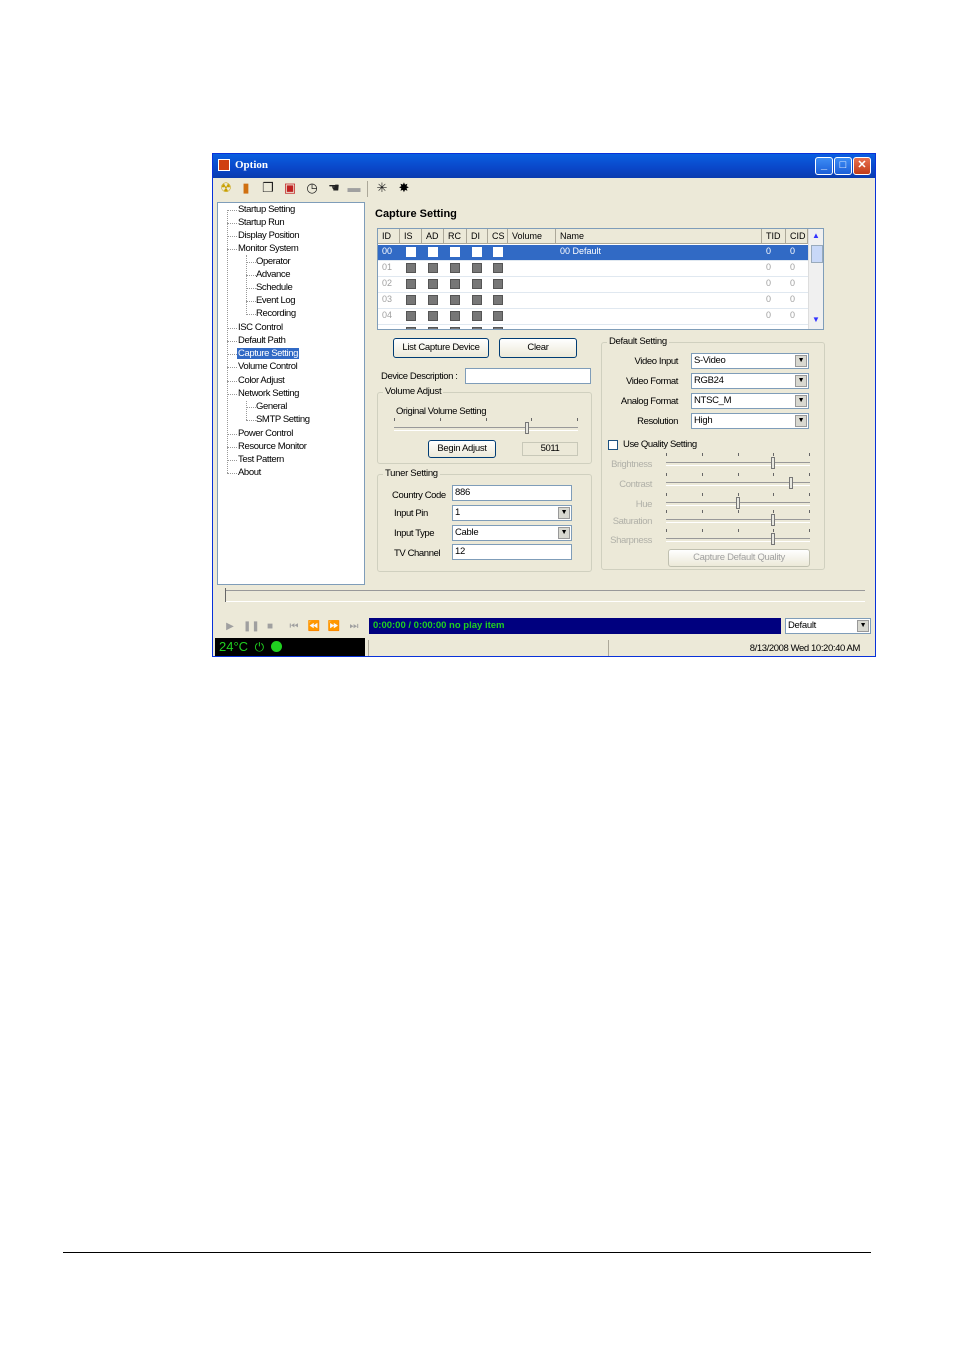 Image resolution: width=954 pixels, height=1350 pixels. I want to click on tree-item-capture-setting: Capture Setting, so click(268, 353).